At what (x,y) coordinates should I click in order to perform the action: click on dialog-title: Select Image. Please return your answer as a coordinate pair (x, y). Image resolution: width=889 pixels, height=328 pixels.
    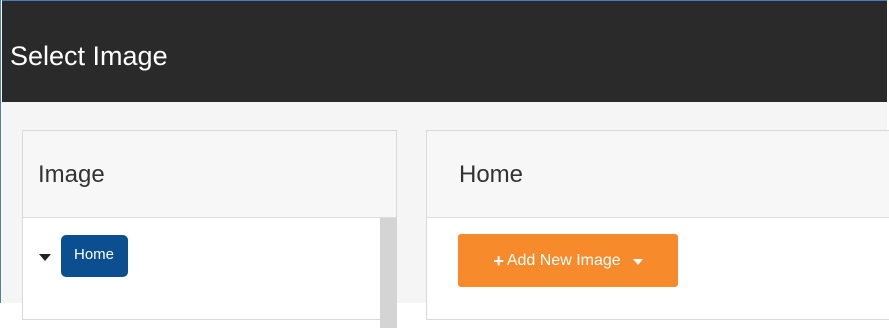
    Looking at the image, I should click on (89, 56).